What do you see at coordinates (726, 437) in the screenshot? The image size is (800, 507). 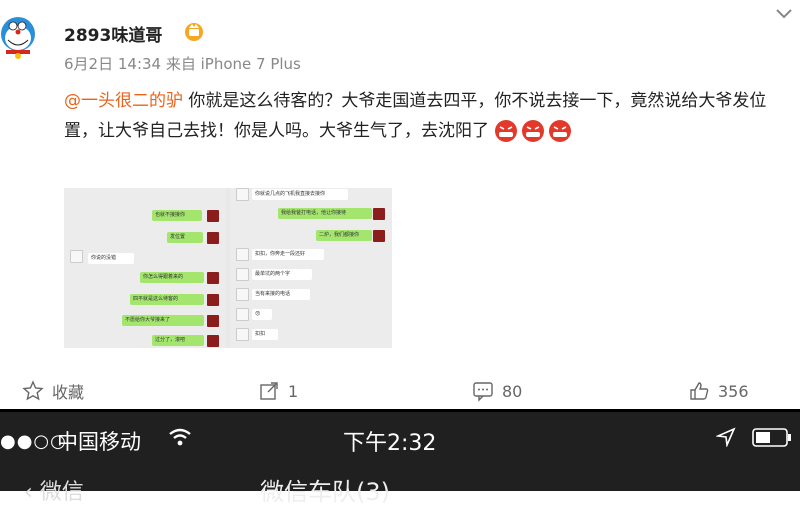 I see `location-arrow-icon` at bounding box center [726, 437].